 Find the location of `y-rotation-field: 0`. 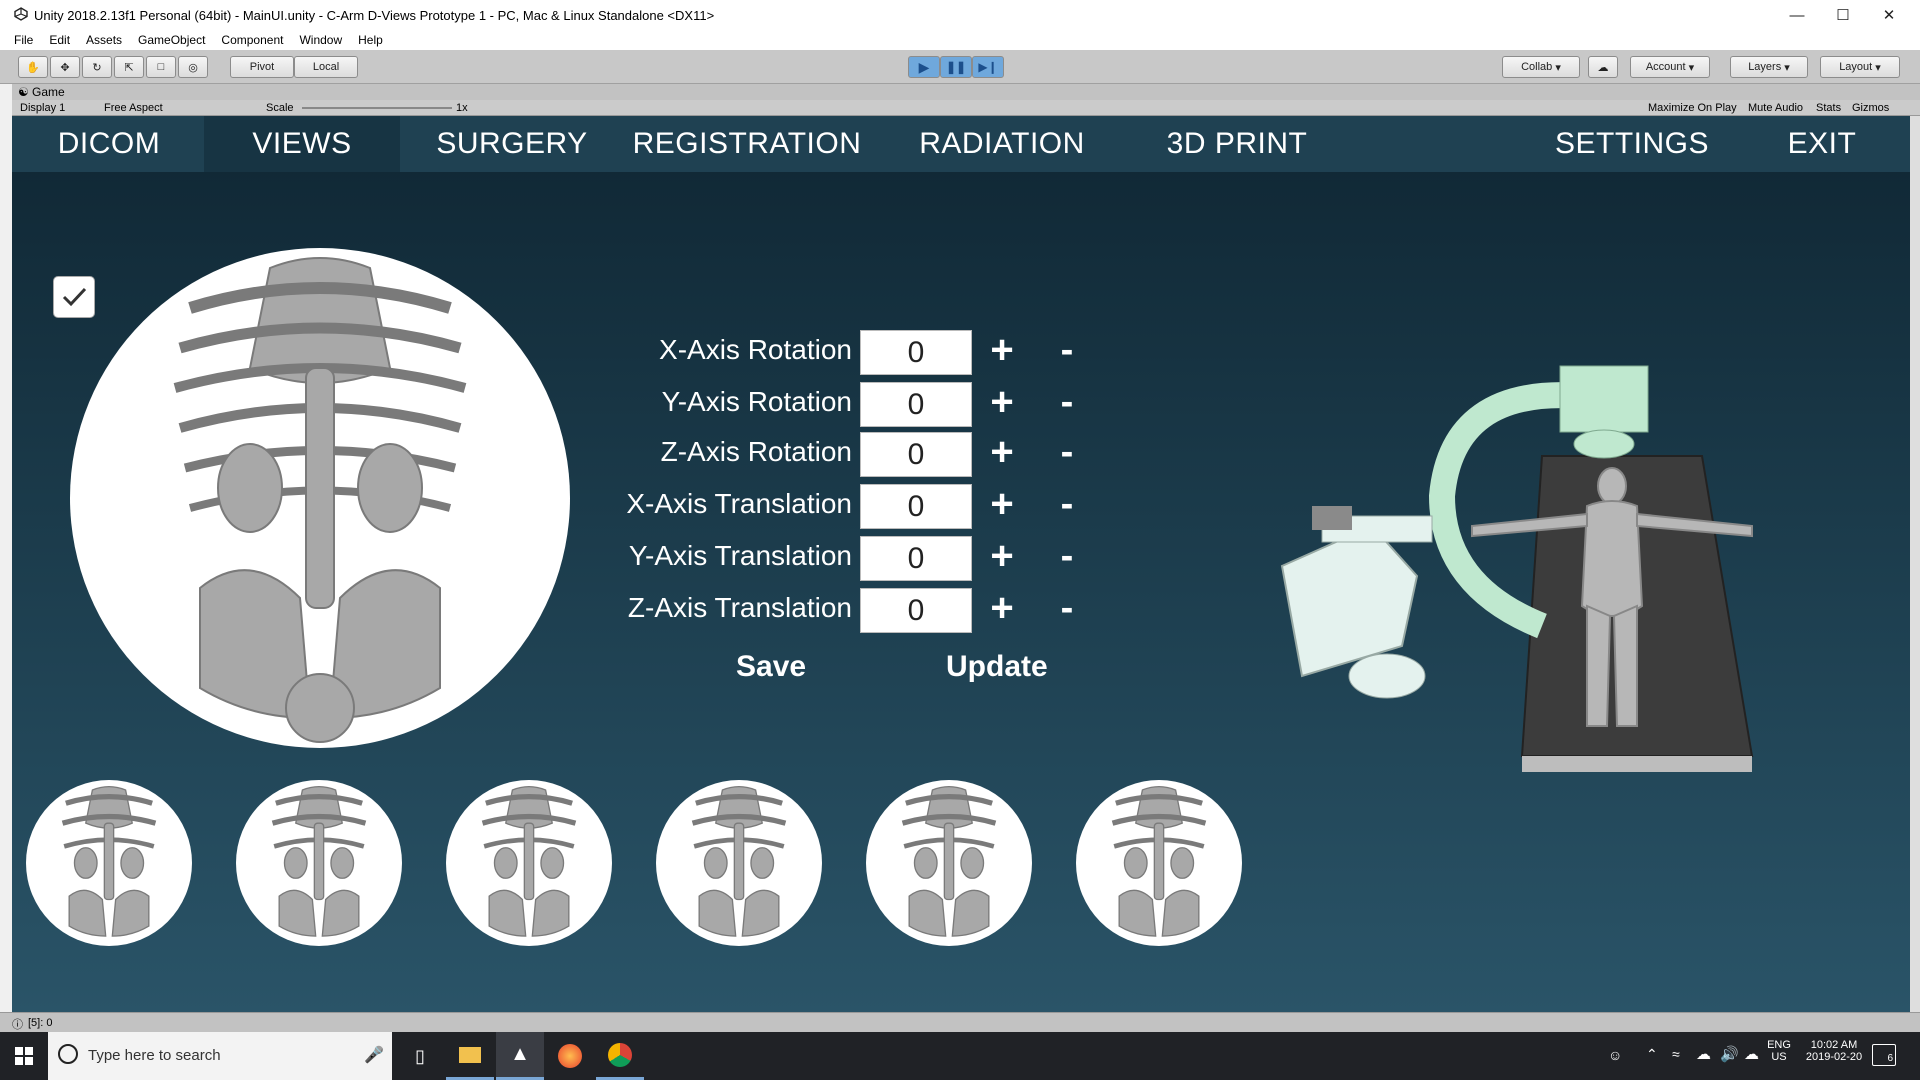

y-rotation-field: 0 is located at coordinates (916, 404).